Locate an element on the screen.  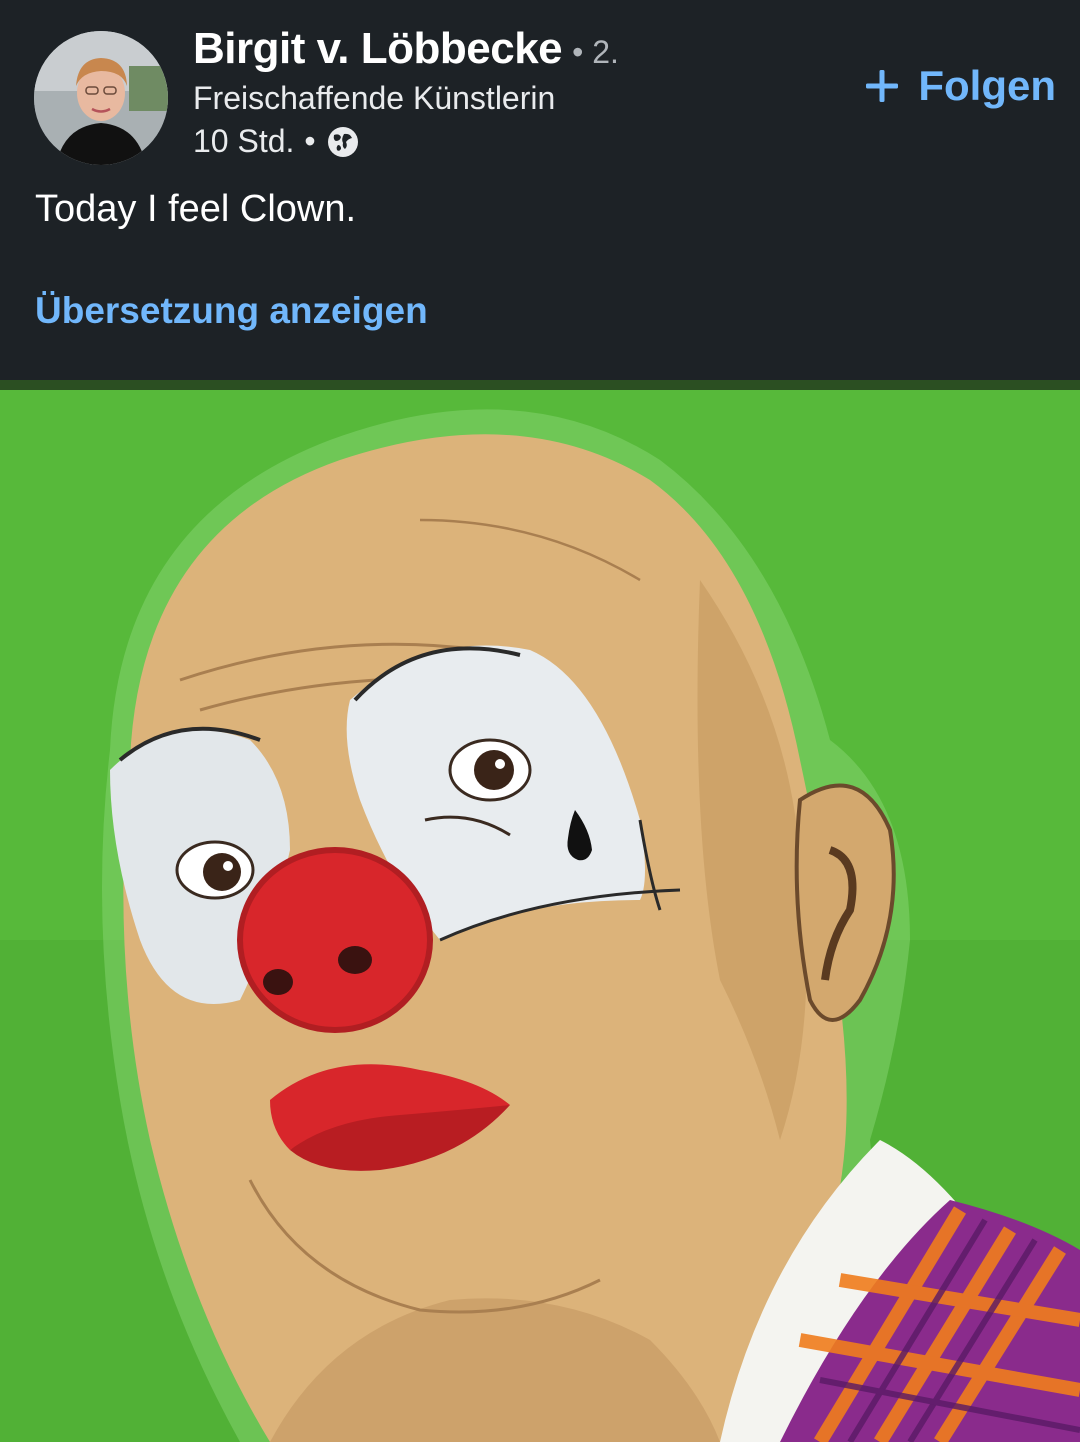
author-headline: Freischaffende Künstlerin is located at coordinates (374, 98).